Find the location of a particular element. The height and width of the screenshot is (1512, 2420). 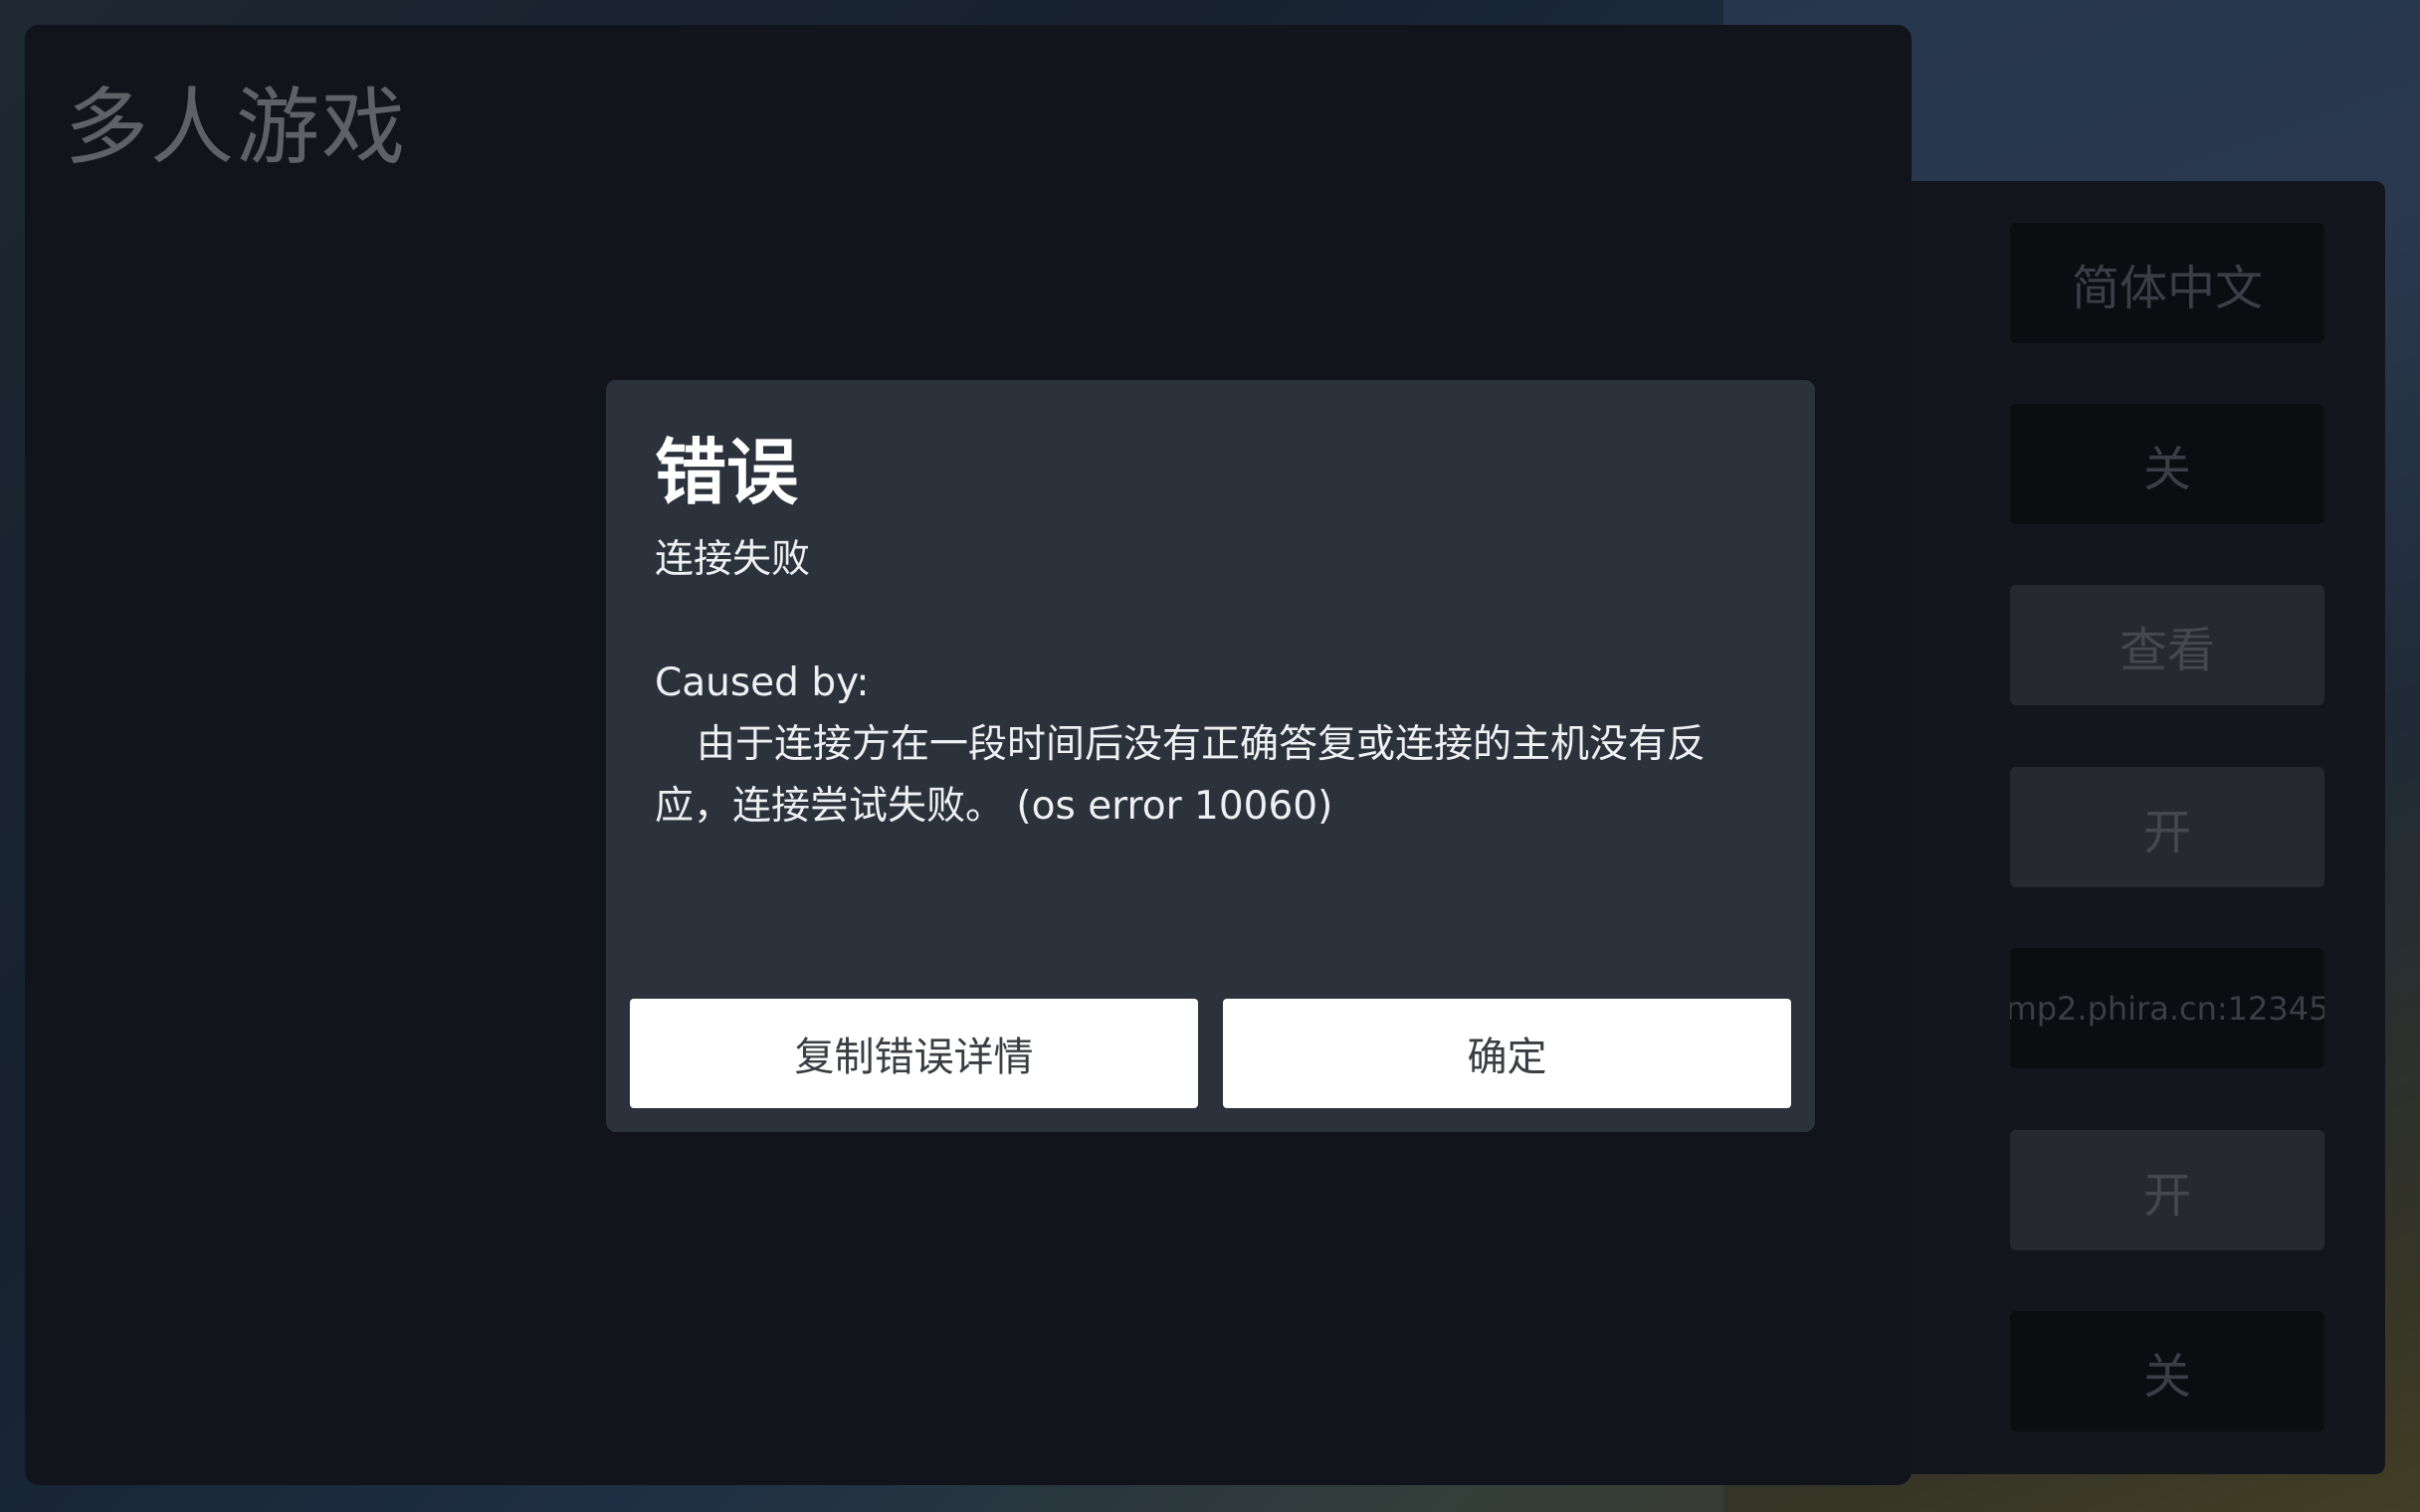

caused-by-label: Caused by: is located at coordinates (762, 683).